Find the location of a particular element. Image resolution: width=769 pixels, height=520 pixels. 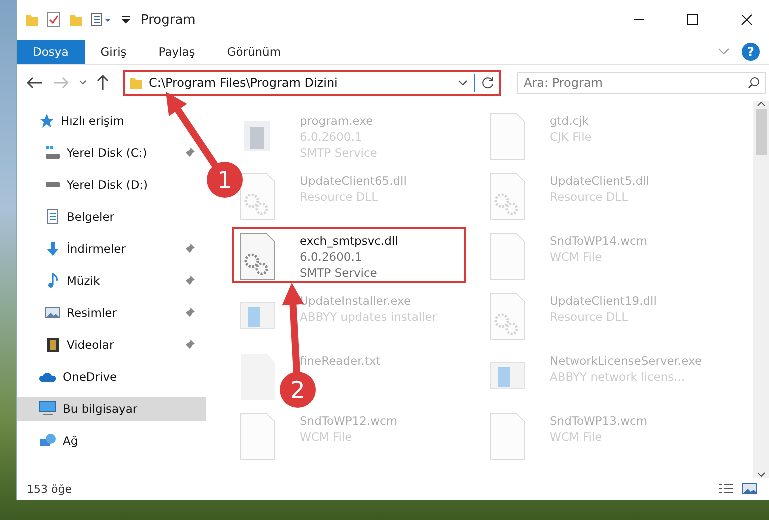

sidebar-item: Yerel Disk (C:) is located at coordinates (111, 153).